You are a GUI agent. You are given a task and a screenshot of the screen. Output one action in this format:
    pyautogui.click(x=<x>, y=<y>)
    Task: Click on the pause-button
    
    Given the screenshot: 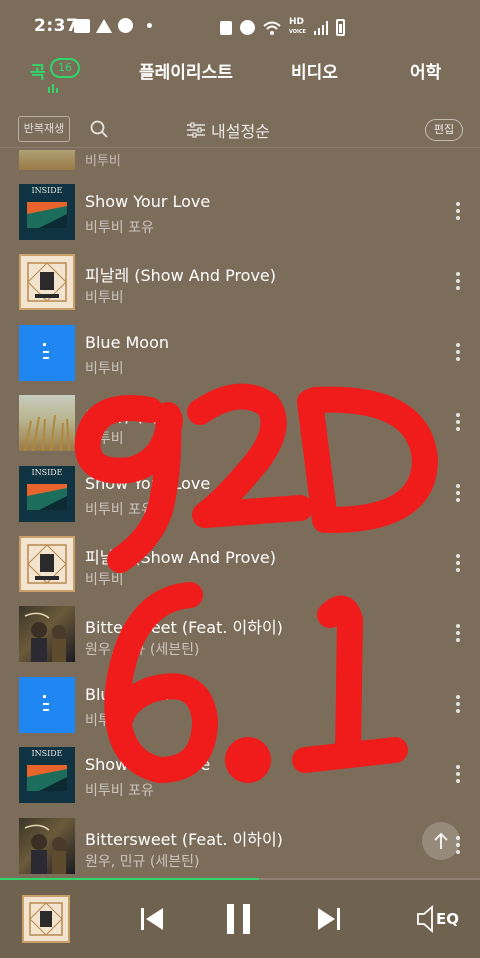 What is the action you would take?
    pyautogui.click(x=239, y=919)
    